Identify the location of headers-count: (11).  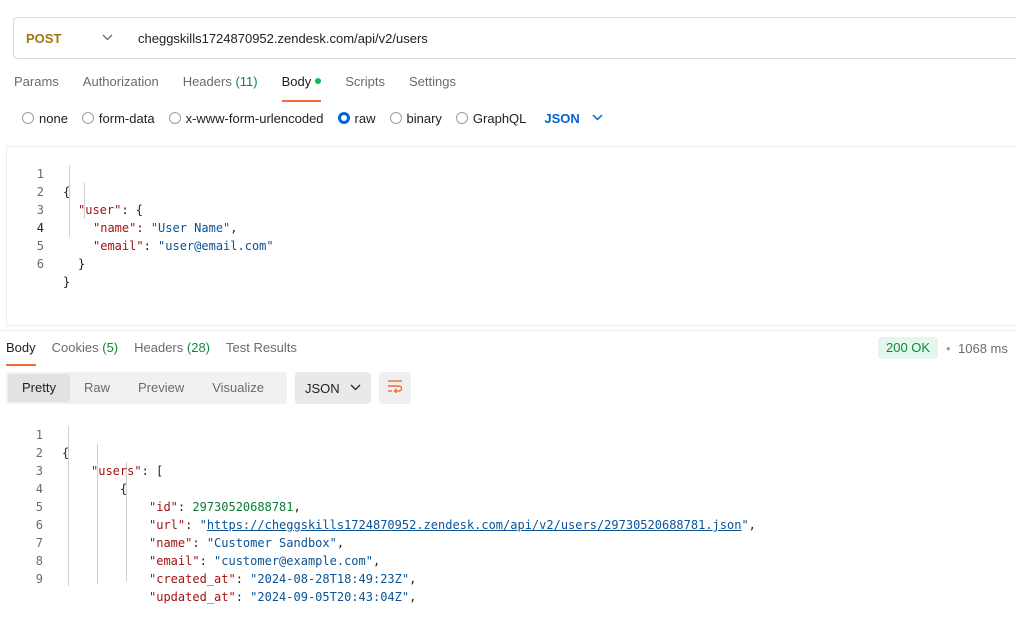
(246, 81).